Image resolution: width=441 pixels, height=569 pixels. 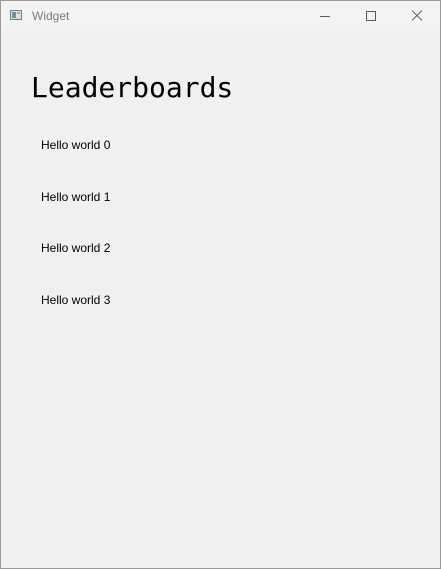 I want to click on close-button, so click(x=417, y=16).